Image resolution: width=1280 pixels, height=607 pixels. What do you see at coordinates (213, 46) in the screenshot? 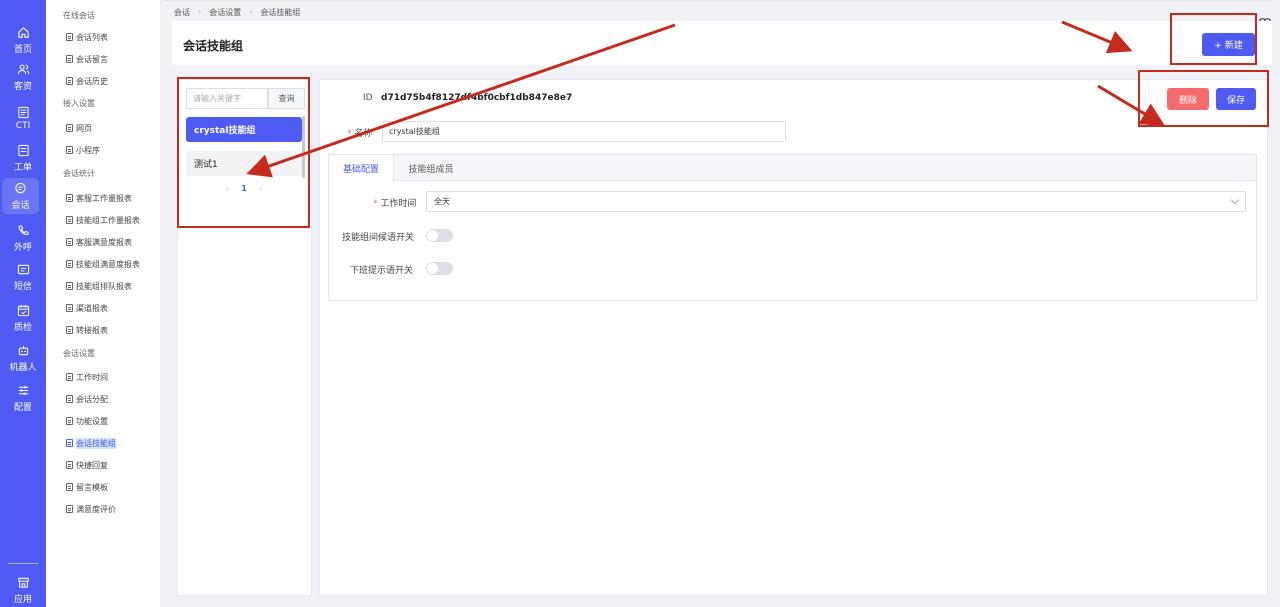
I see `page-title: 会话技能组` at bounding box center [213, 46].